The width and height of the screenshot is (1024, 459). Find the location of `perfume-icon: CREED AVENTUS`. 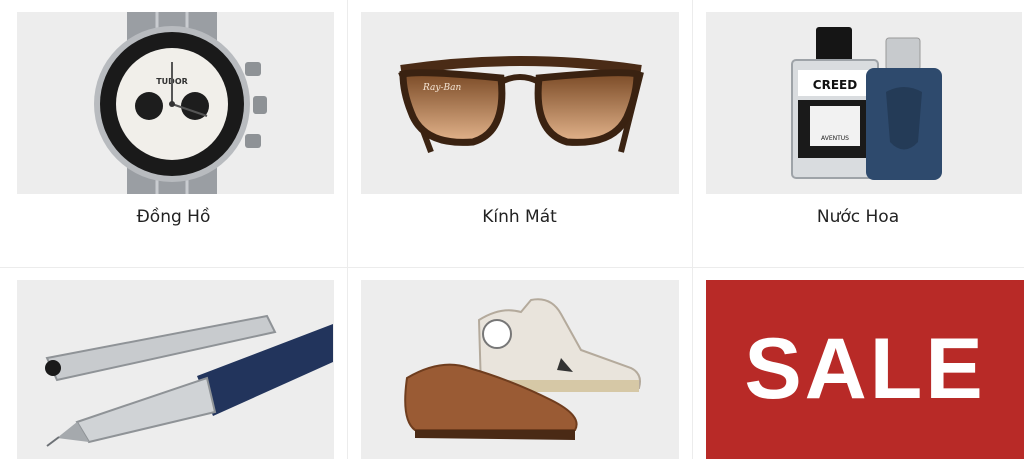

perfume-icon: CREED AVENTUS is located at coordinates (866, 103).